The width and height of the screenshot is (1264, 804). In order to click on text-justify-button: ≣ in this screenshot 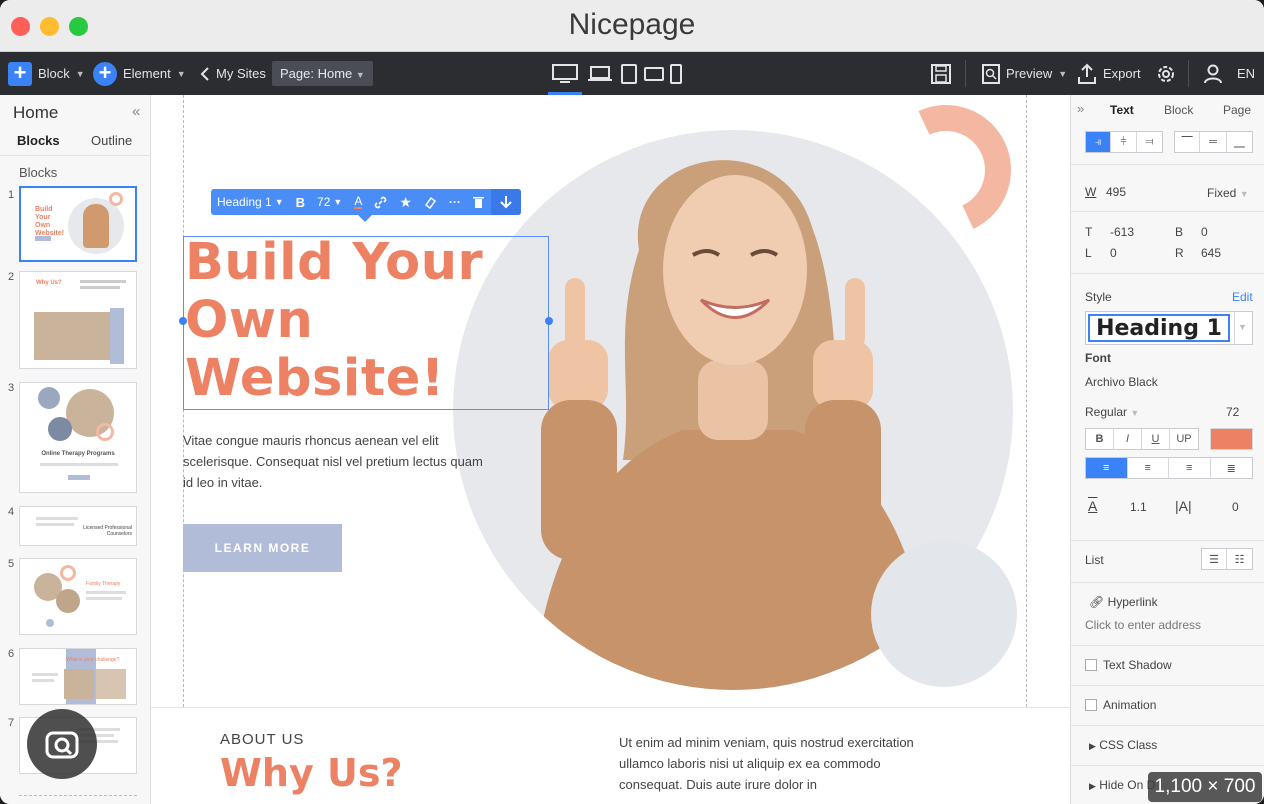, I will do `click(1231, 468)`.